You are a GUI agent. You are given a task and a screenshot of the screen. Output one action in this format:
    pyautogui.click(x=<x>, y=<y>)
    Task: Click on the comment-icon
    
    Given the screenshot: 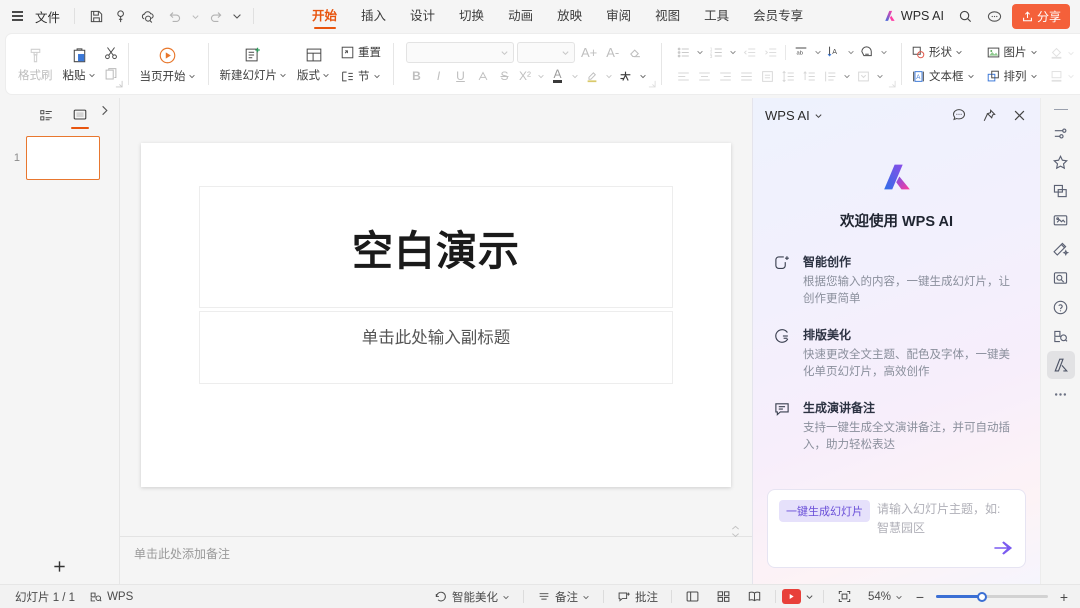 What is the action you would take?
    pyautogui.click(x=624, y=596)
    